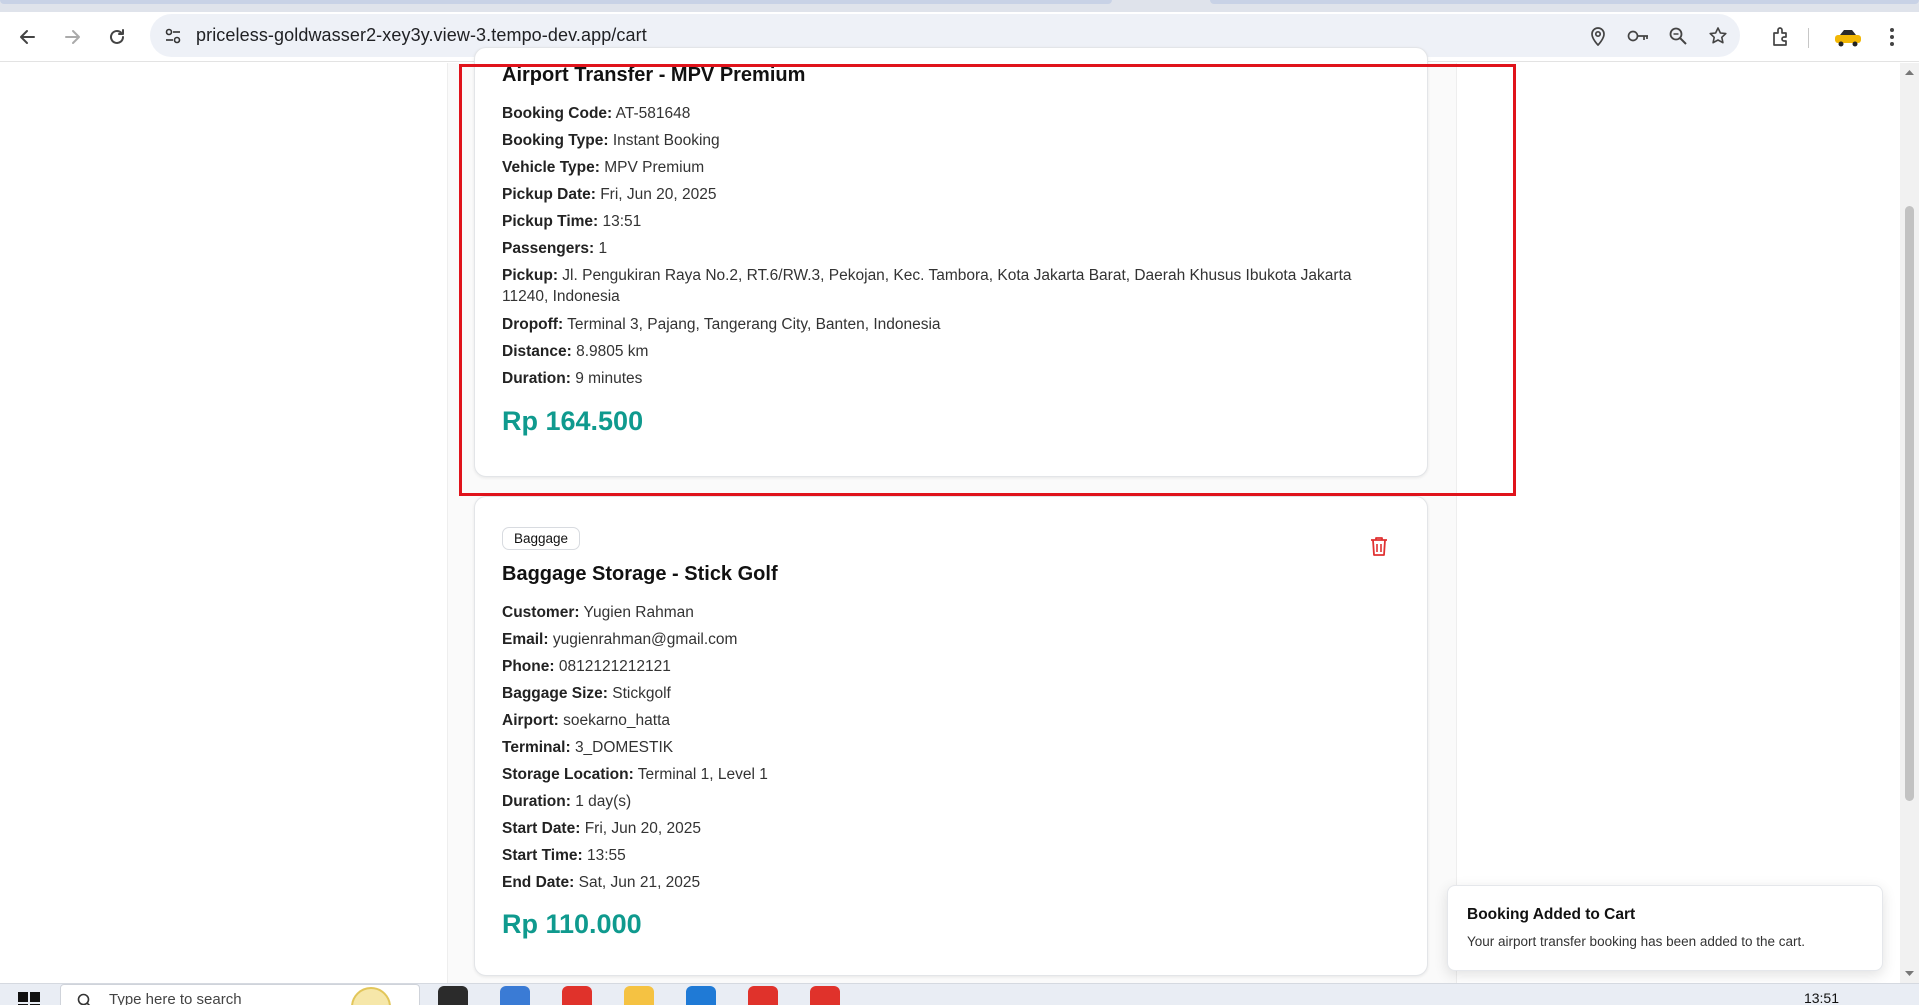 Image resolution: width=1919 pixels, height=1005 pixels. What do you see at coordinates (541, 538) in the screenshot?
I see `item-type-badge: Baggage` at bounding box center [541, 538].